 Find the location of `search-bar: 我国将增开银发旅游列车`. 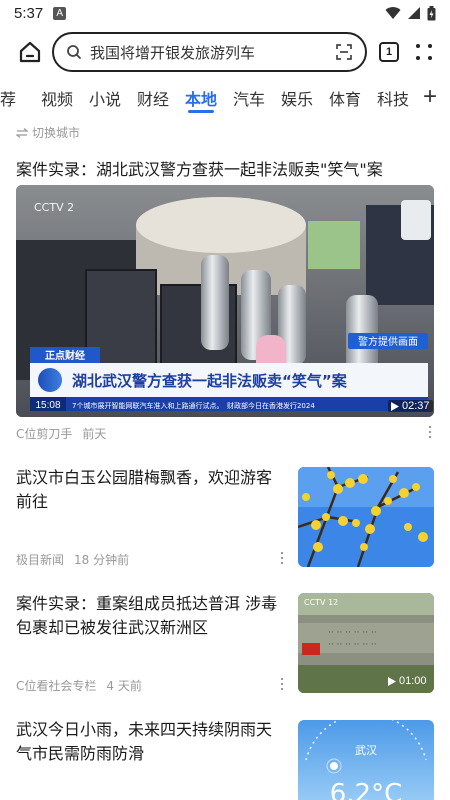

search-bar: 我国将增开银发旅游列车 is located at coordinates (209, 52).